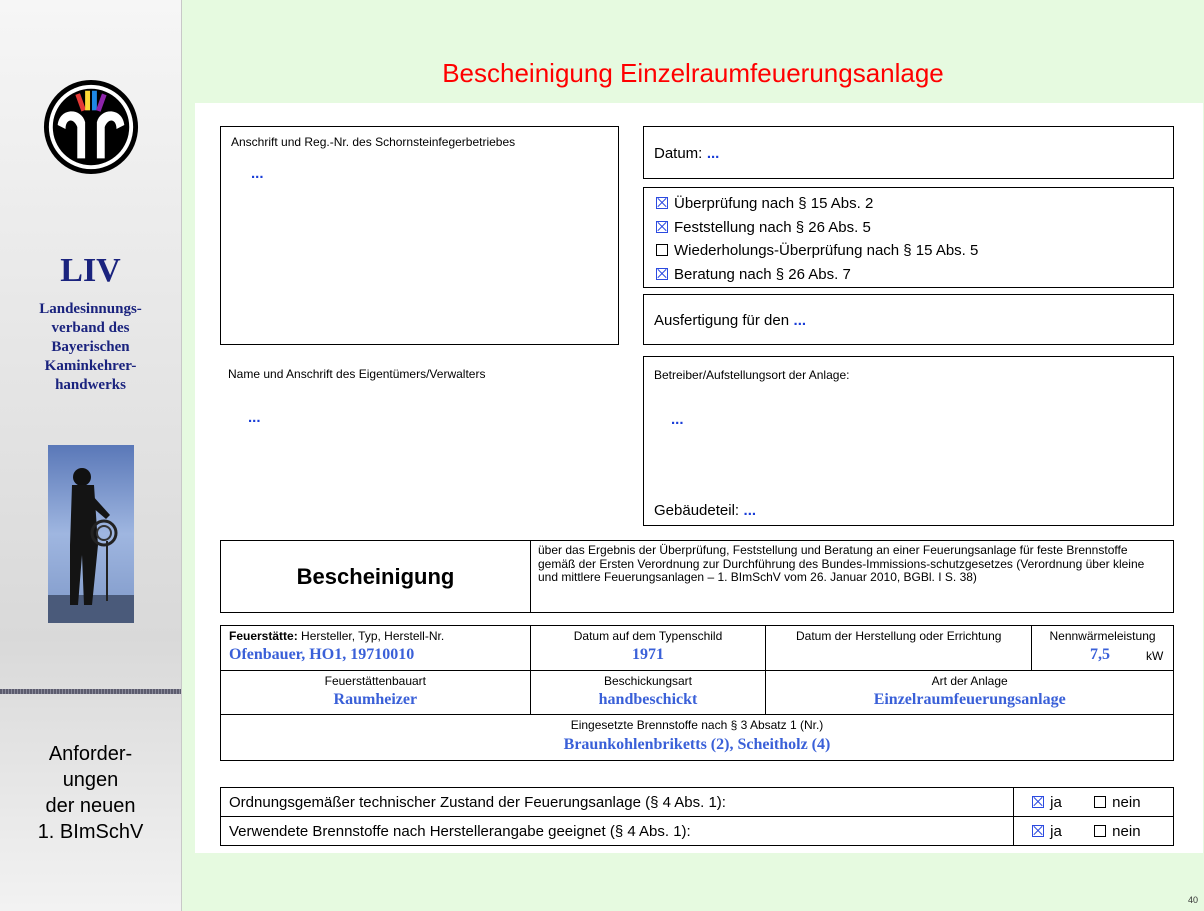 The image size is (1204, 911). Describe the element at coordinates (969, 681) in the screenshot. I see `facility-kind-header: Art der Anlage` at that location.